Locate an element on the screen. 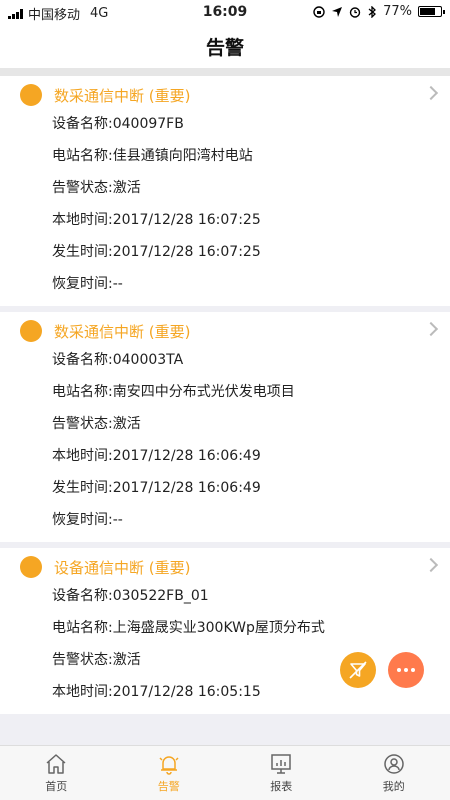 This screenshot has width=450, height=800. tab-bar: 首页 告警 报表 我的 is located at coordinates (225, 772).